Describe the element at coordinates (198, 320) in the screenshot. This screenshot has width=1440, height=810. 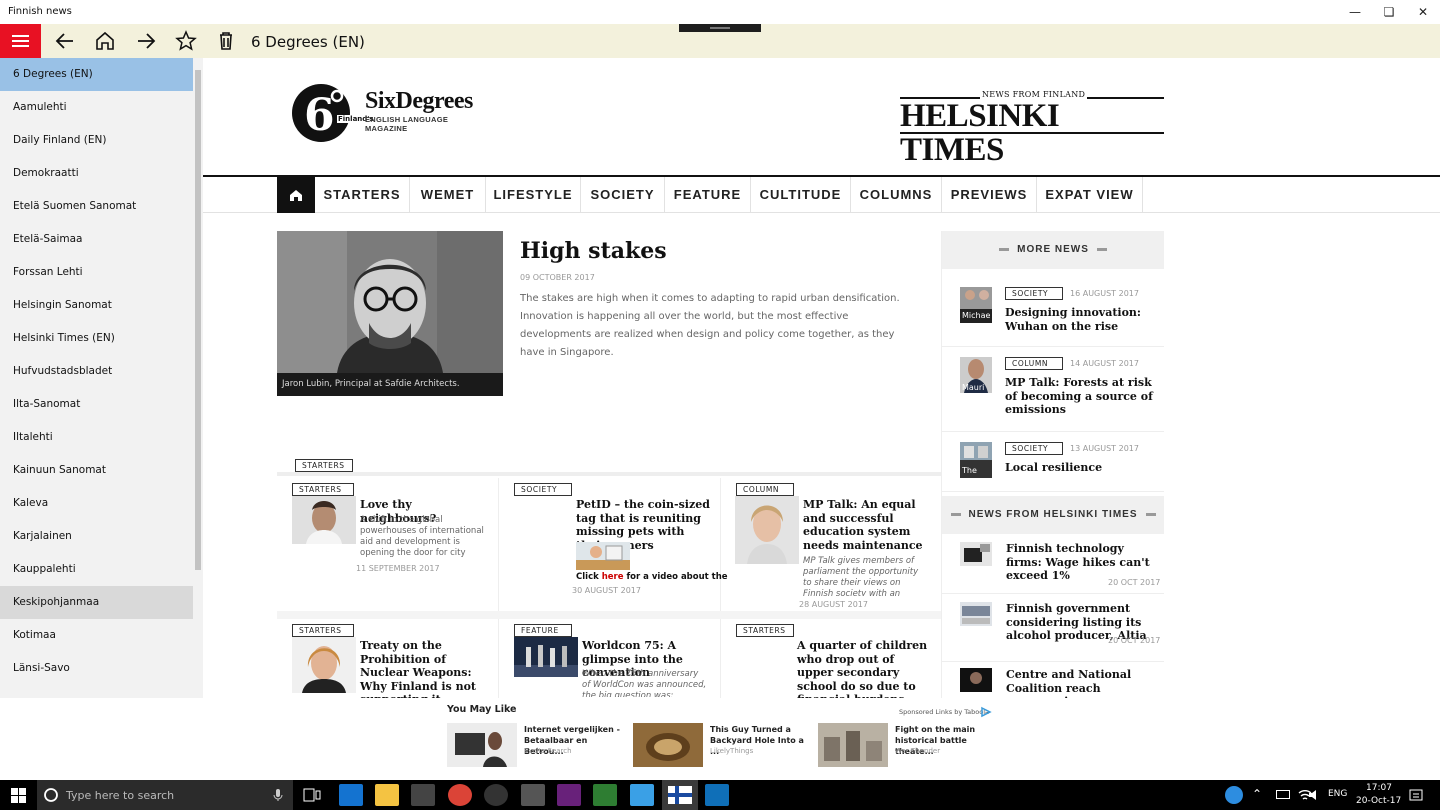
I see `scrollbar-thumb` at that location.